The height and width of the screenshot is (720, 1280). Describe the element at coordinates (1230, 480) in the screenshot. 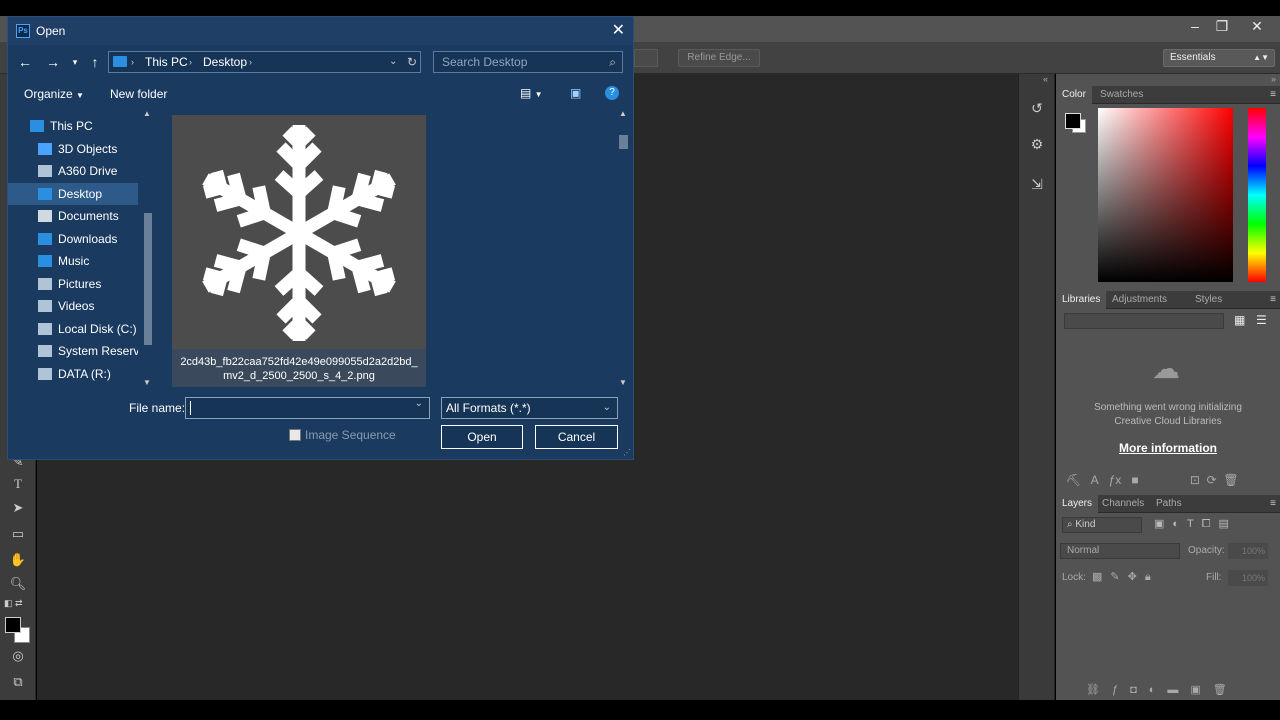

I see `trash-icon: 🗑︎` at that location.